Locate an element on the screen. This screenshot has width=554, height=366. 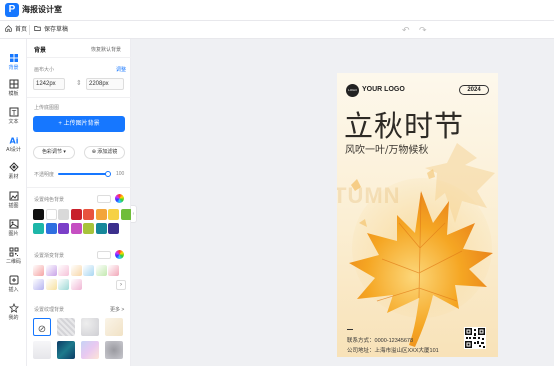
nav-item-materials: 素材 is located at coordinates (13, 171).